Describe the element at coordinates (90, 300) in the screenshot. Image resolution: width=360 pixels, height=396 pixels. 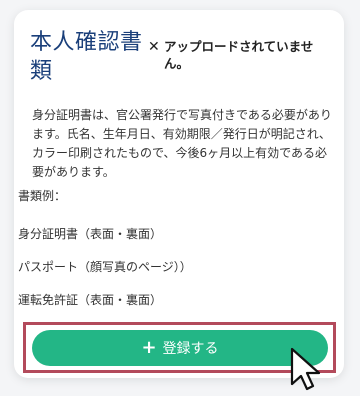
I see `list-item: 運転免許証（表面・裏面）` at that location.